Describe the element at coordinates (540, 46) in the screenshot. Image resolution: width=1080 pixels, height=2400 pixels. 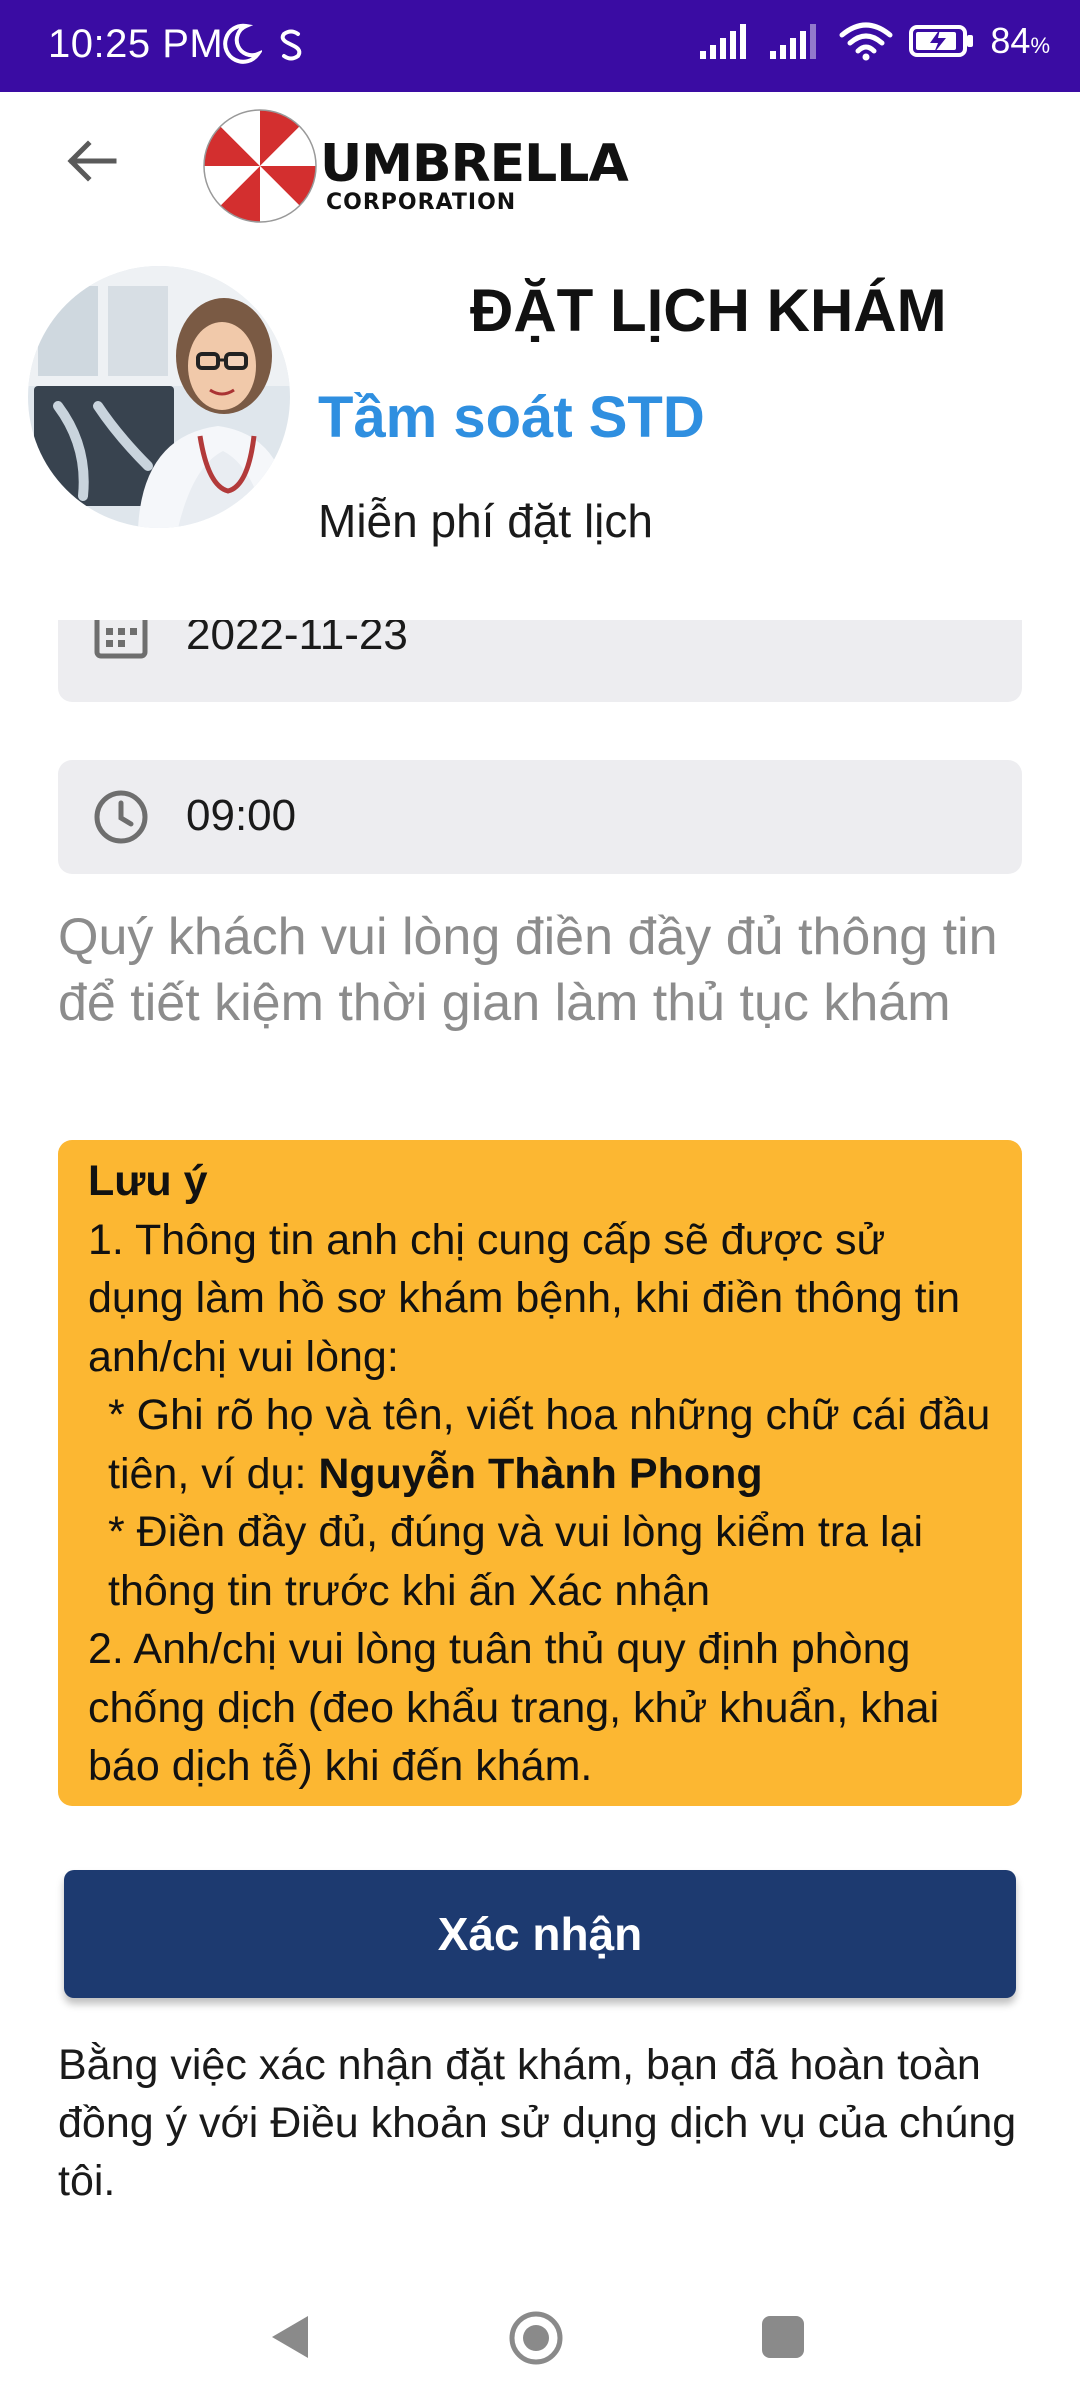
I see `status-bar: 10:25 PM 84%` at that location.